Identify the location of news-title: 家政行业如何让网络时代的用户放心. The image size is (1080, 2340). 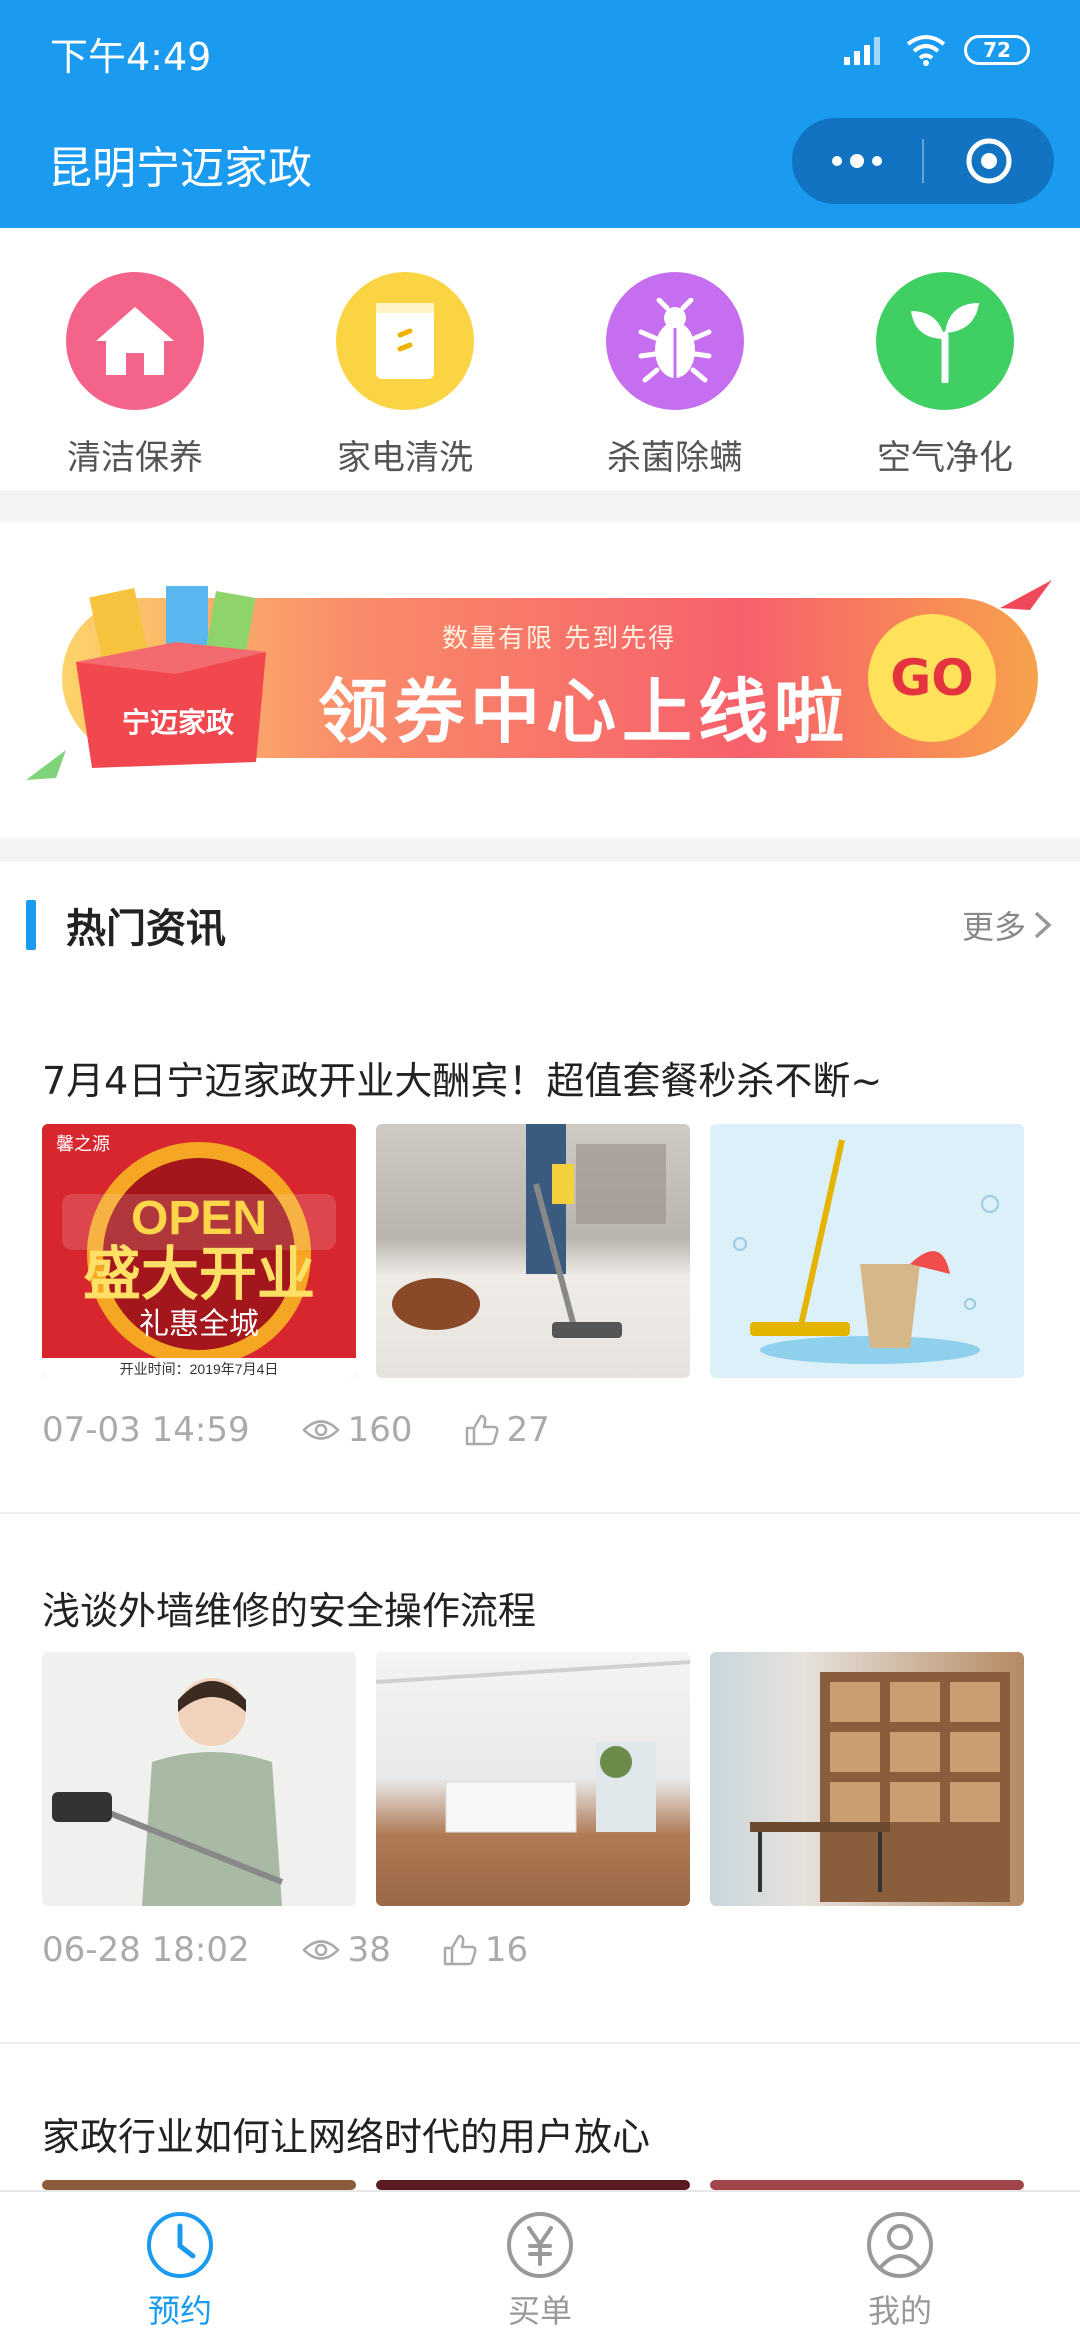
(346, 2137).